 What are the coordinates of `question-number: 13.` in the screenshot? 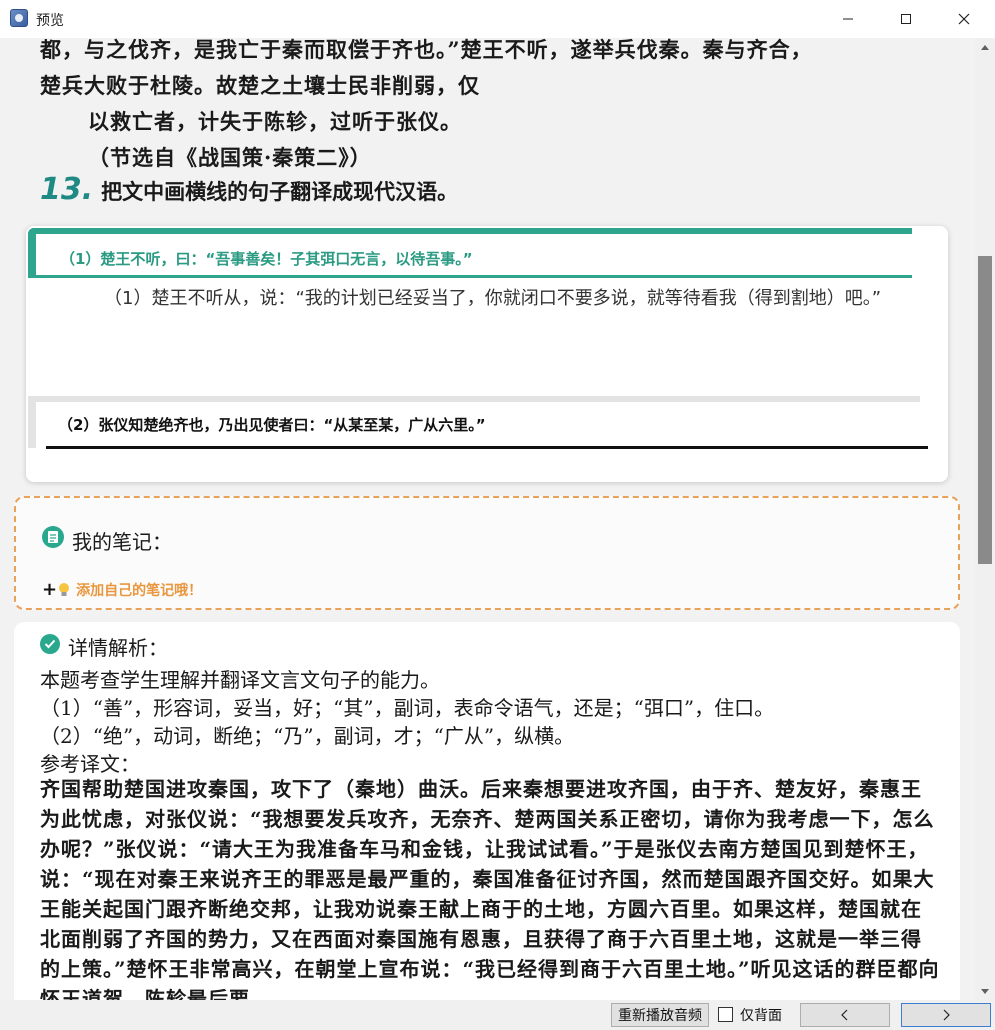 It's located at (67, 189).